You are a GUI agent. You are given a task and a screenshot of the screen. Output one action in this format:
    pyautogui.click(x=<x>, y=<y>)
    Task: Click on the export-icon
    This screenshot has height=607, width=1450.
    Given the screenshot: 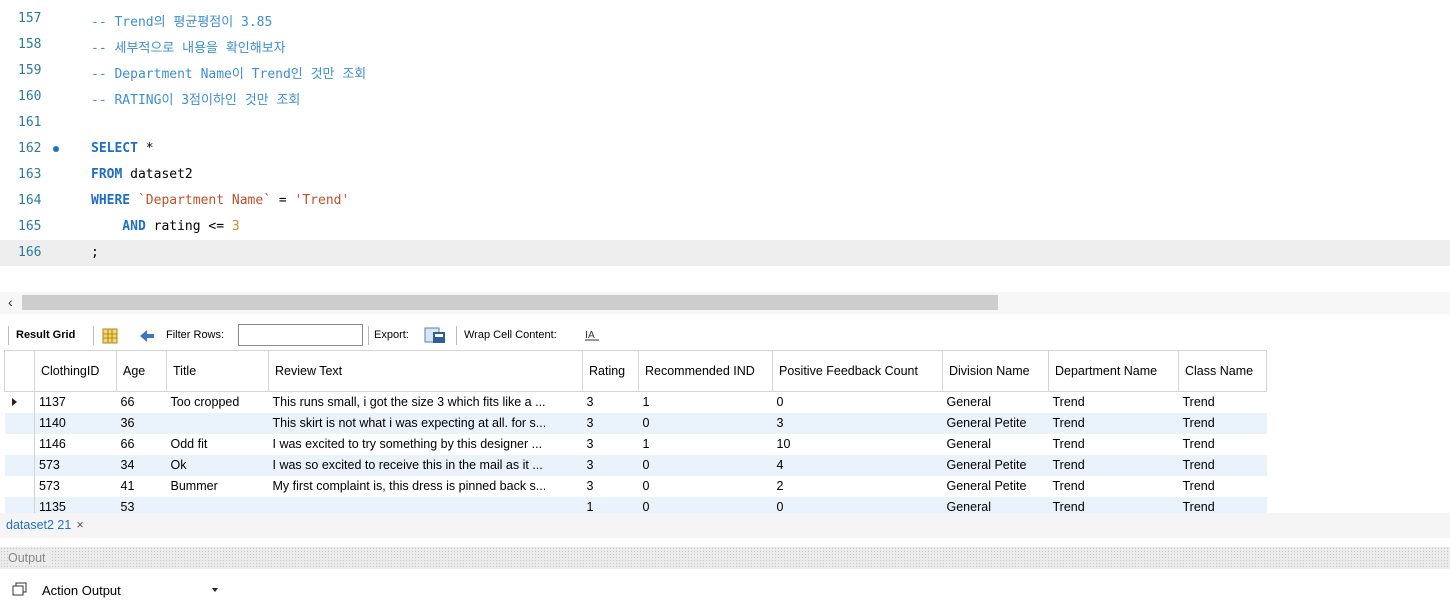 What is the action you would take?
    pyautogui.click(x=435, y=335)
    